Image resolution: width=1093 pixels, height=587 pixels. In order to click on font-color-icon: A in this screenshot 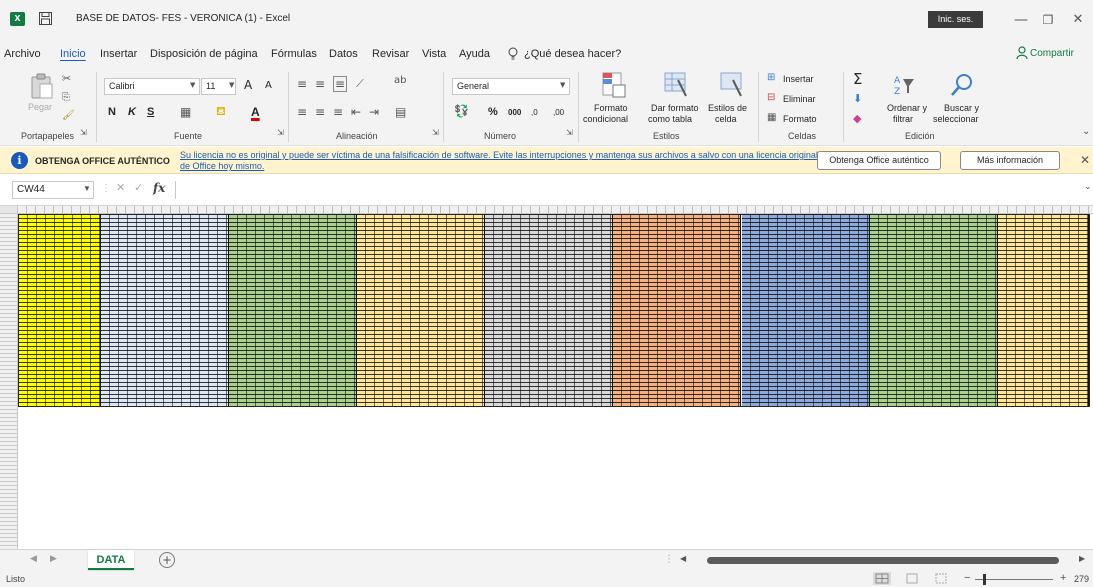, I will do `click(255, 112)`.